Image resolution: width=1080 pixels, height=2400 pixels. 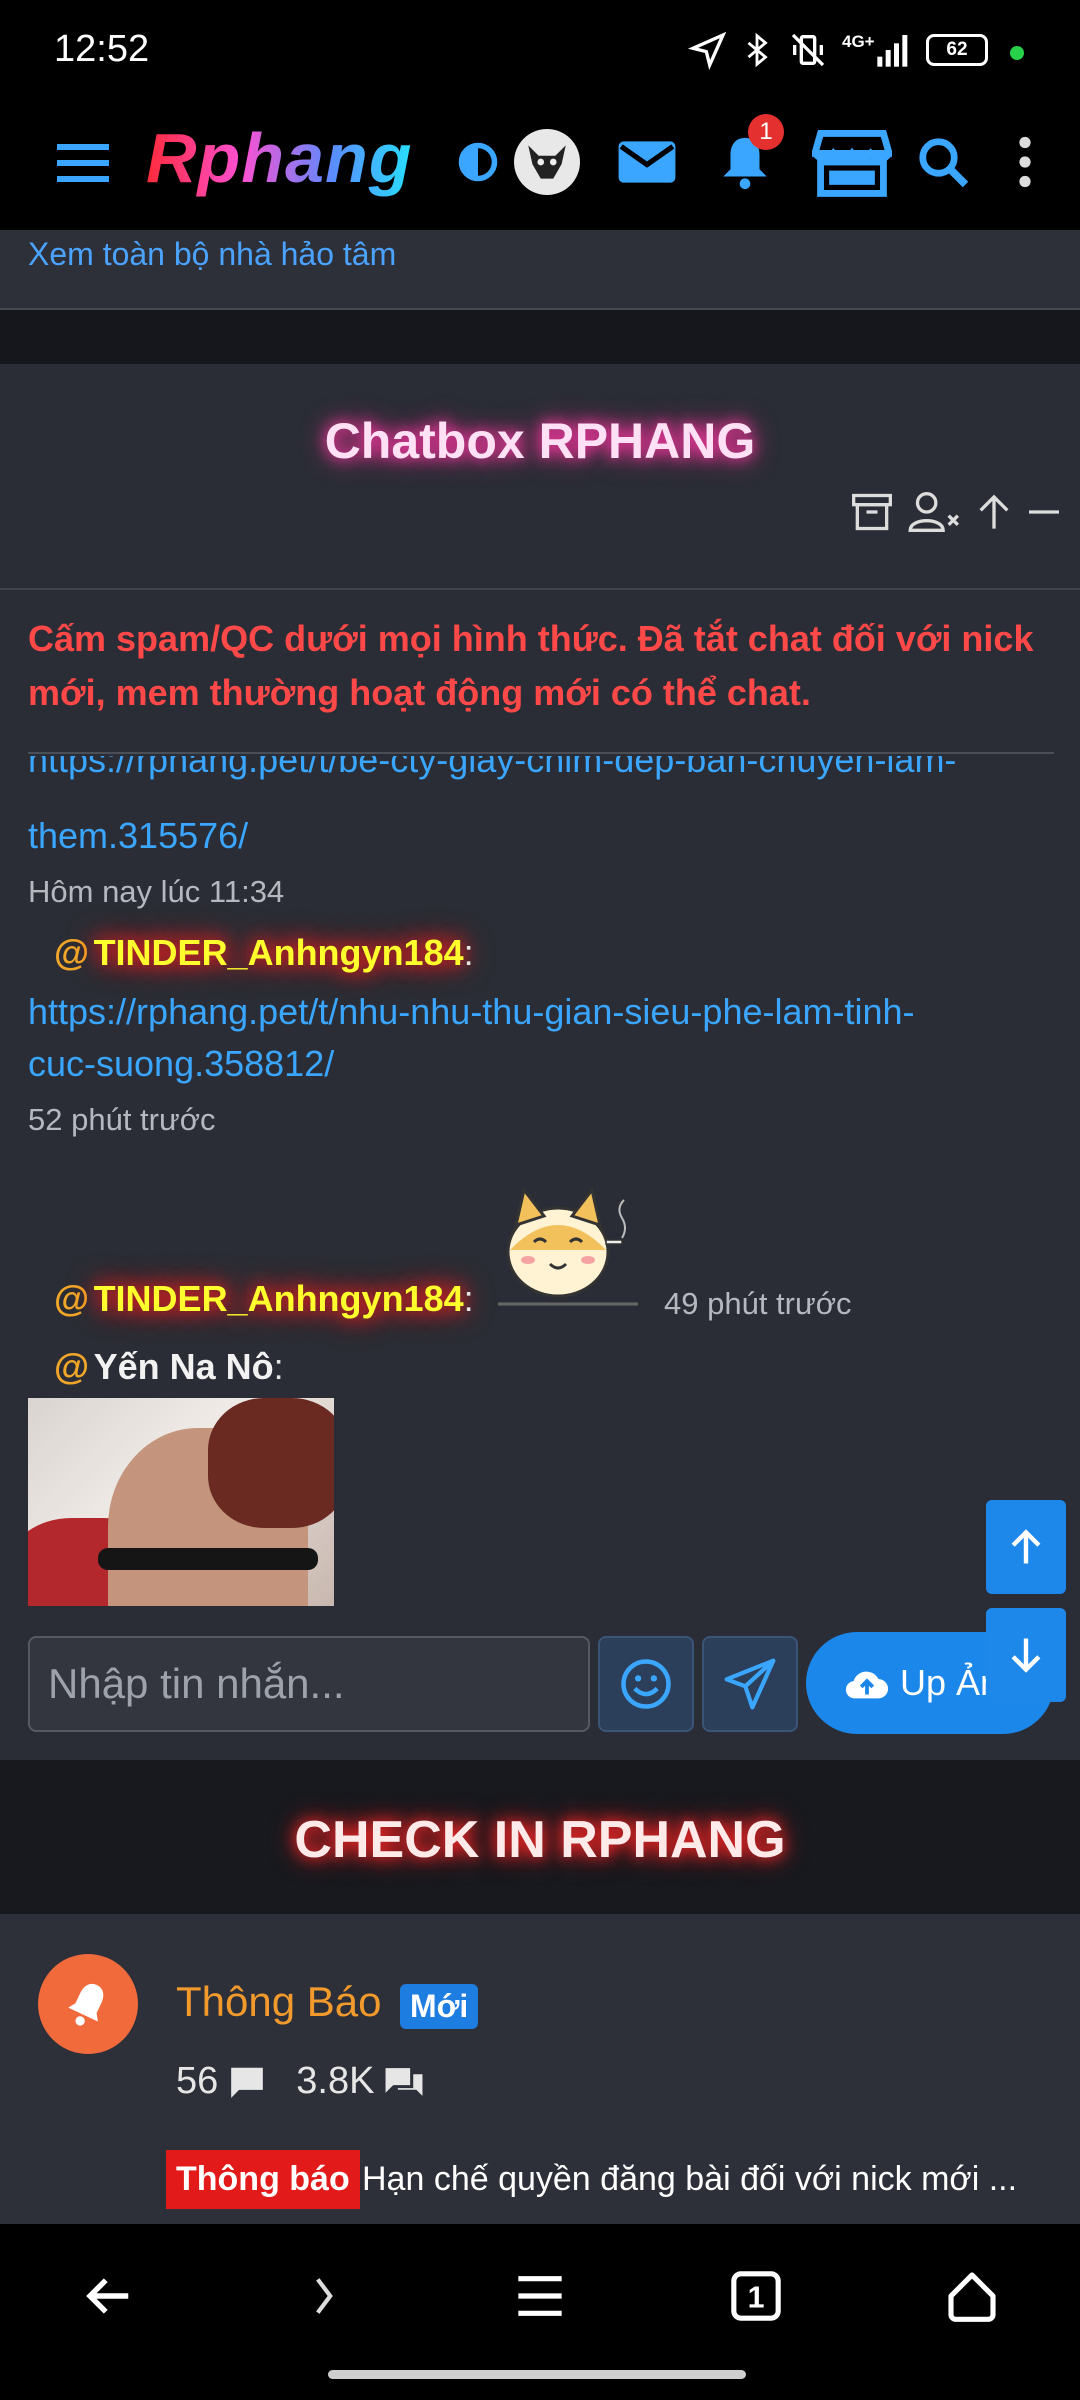 I want to click on arrow-down-icon, so click(x=1026, y=1655).